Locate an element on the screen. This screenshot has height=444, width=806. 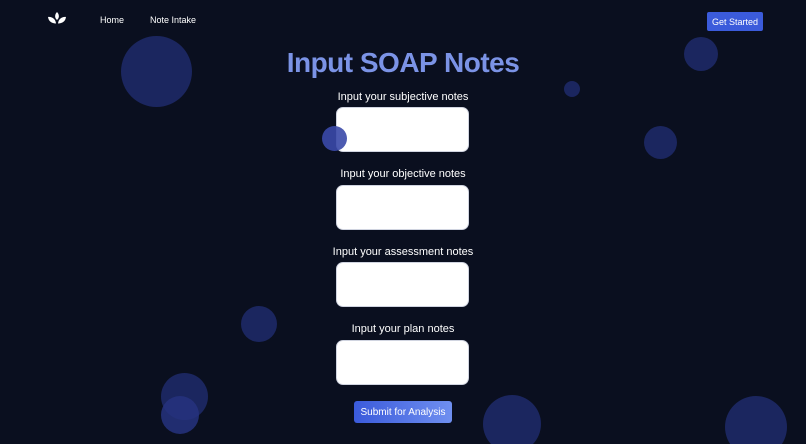
submit-for-analysis-button: Submit for Analysis is located at coordinates (403, 412).